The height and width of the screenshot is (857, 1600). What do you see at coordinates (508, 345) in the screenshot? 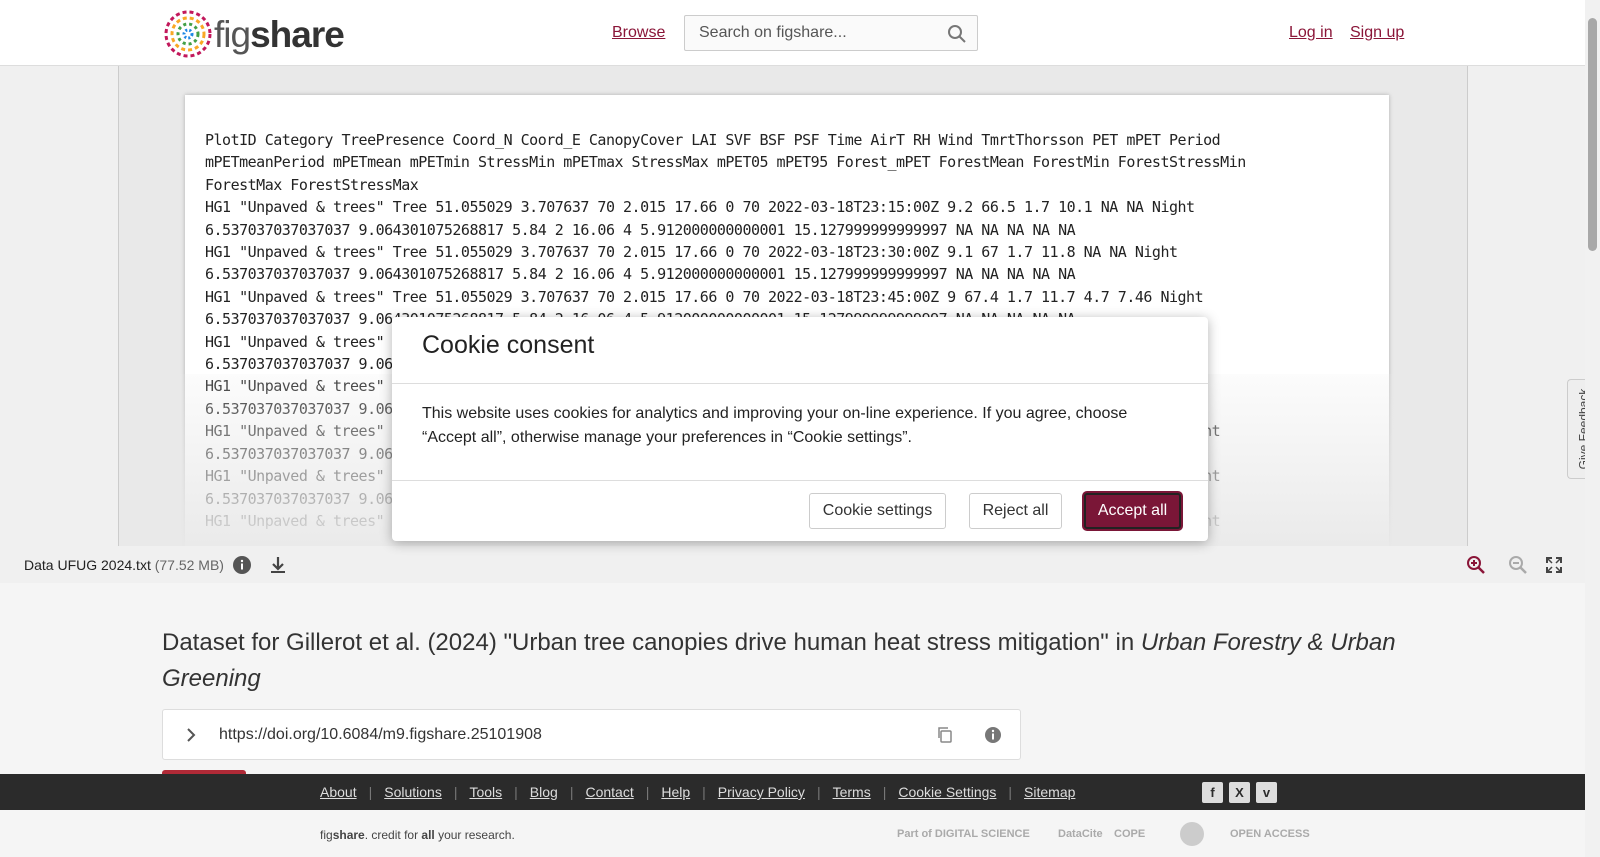
I see `dialog-title: Cookie consent` at bounding box center [508, 345].